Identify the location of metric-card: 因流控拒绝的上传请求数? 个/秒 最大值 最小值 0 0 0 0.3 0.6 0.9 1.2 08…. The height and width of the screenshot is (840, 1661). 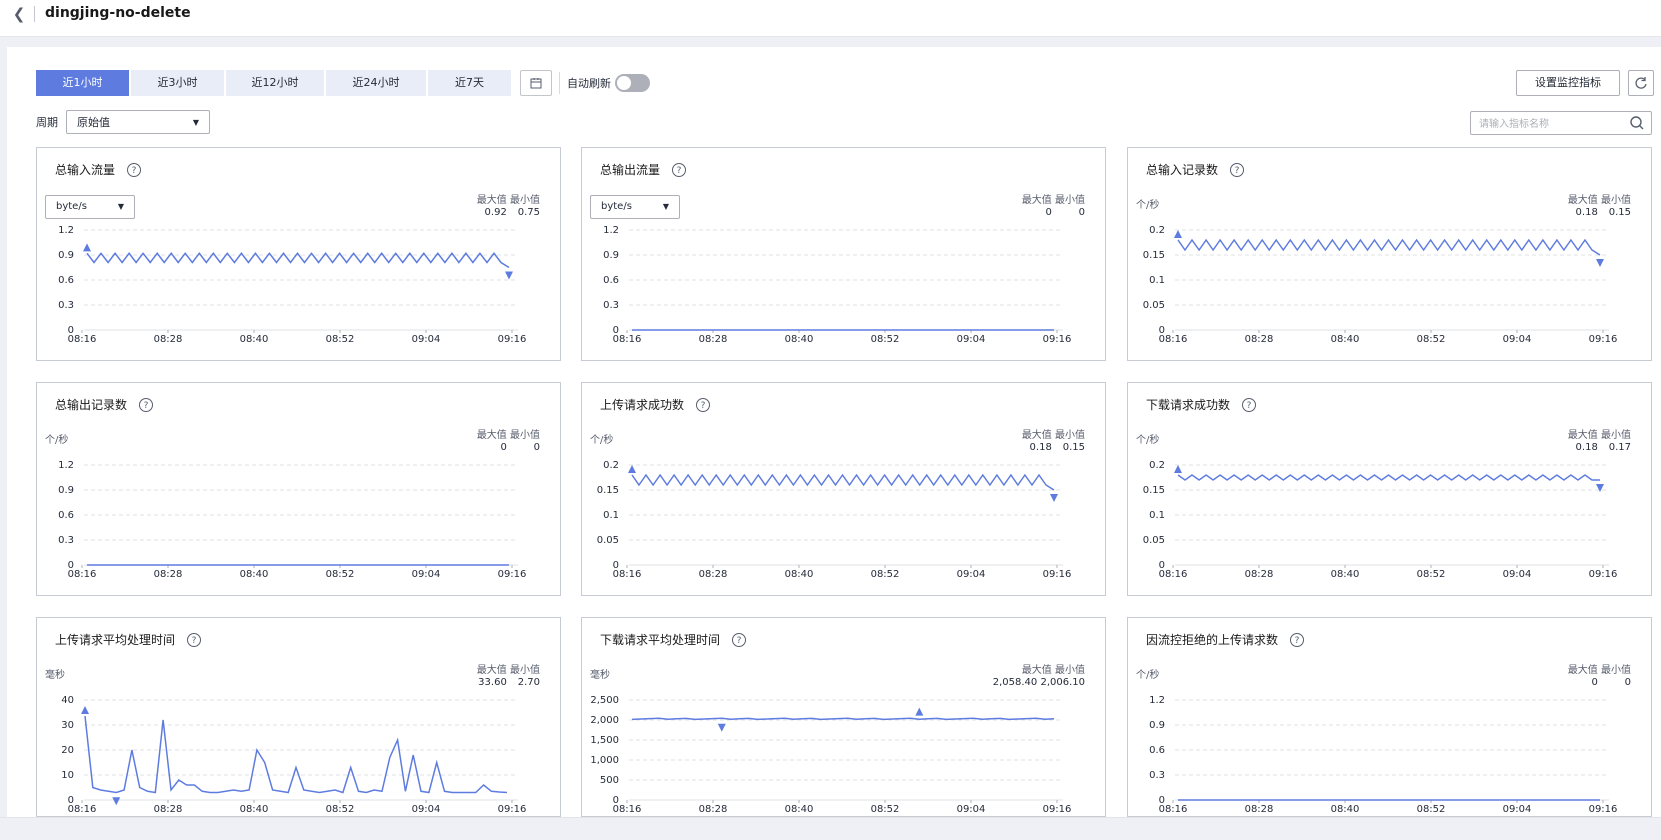
(1389, 717).